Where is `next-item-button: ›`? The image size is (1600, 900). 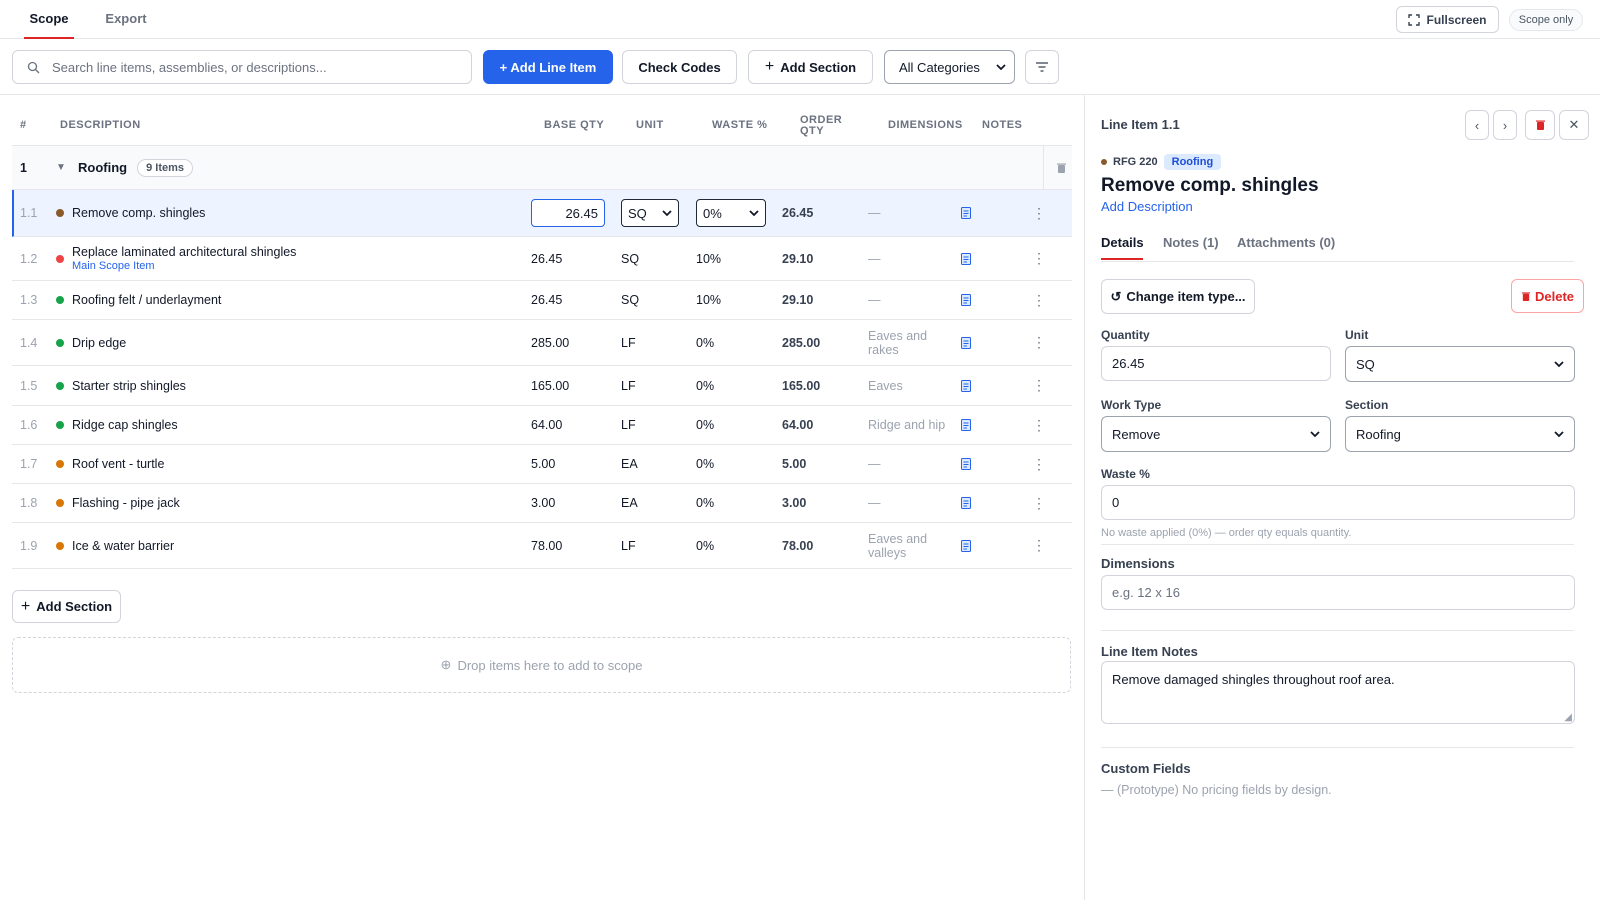 next-item-button: › is located at coordinates (1505, 125).